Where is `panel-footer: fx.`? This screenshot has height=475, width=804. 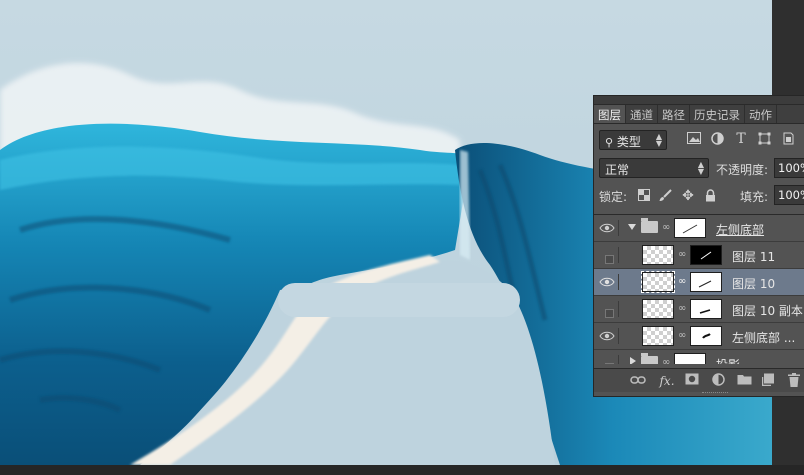 panel-footer: fx. is located at coordinates (699, 380).